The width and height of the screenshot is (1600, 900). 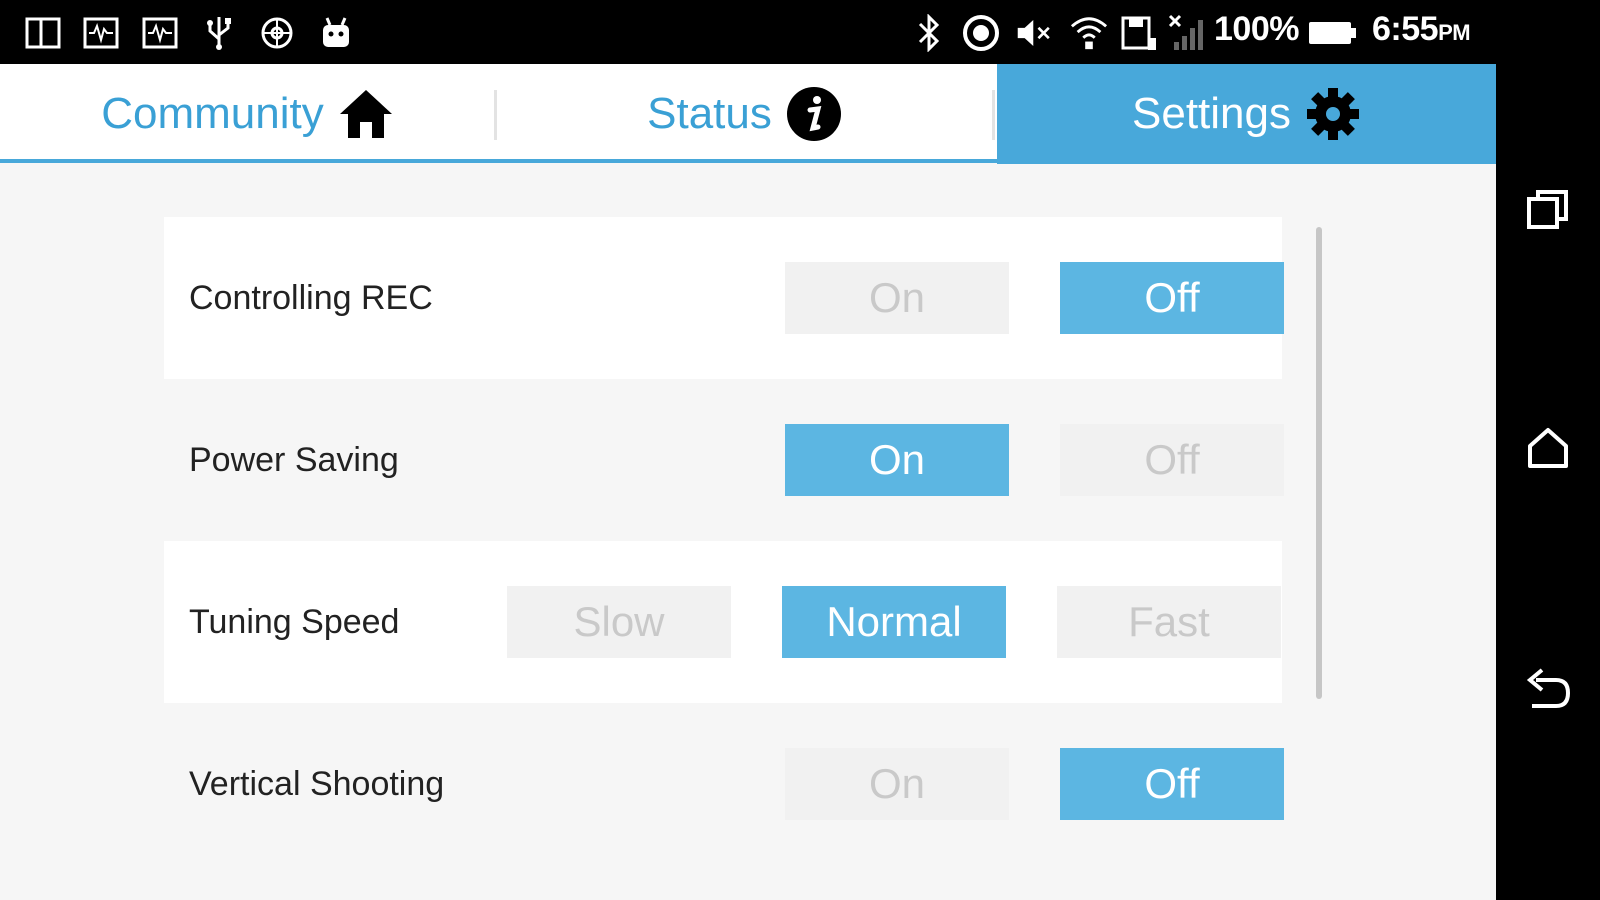 I want to click on setting-row-vertical-shooting: Vertical Shooting On Off, so click(x=724, y=784).